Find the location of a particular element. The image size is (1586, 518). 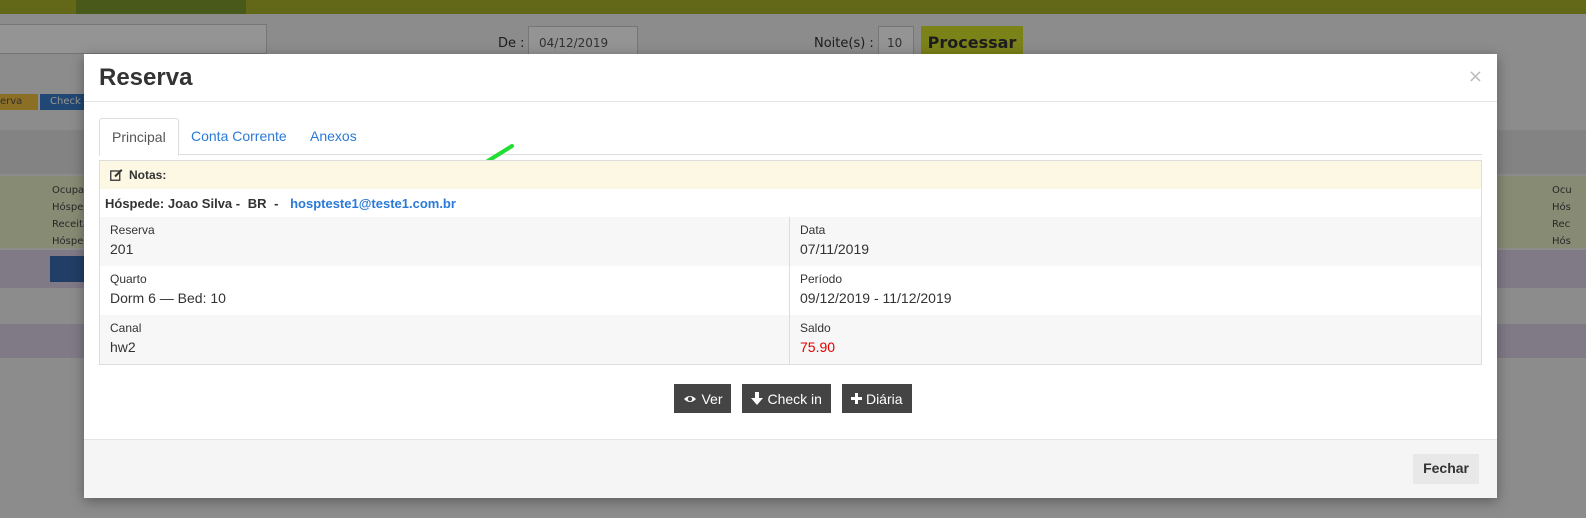

field-quarto: Quarto Dorm 6 — Bed: 10 is located at coordinates (445, 290).